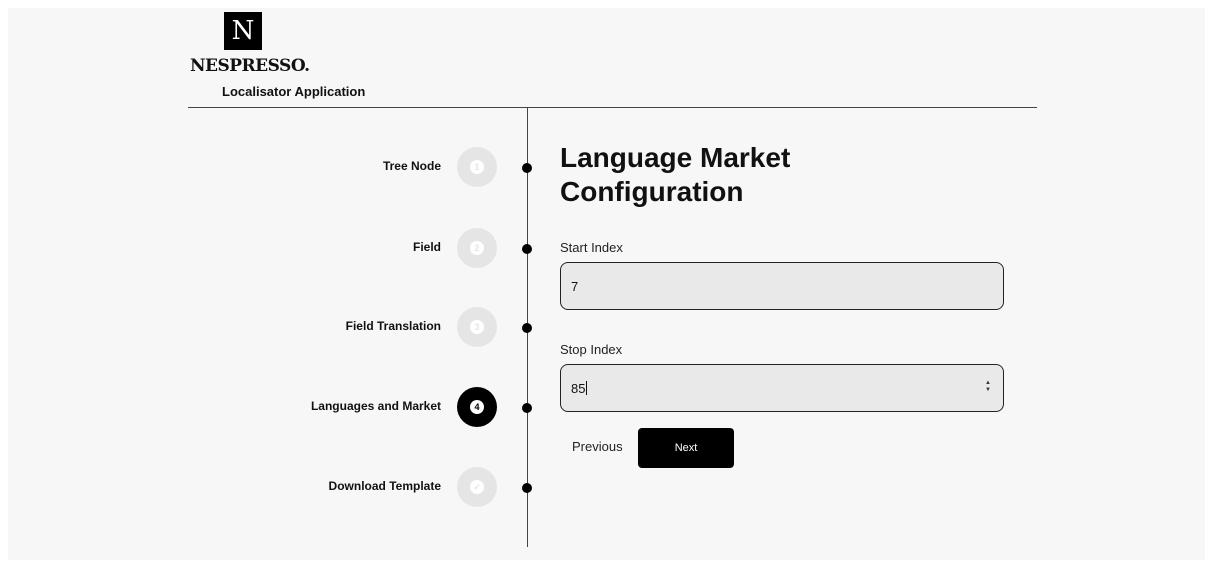  I want to click on step-circle: 1, so click(477, 167).